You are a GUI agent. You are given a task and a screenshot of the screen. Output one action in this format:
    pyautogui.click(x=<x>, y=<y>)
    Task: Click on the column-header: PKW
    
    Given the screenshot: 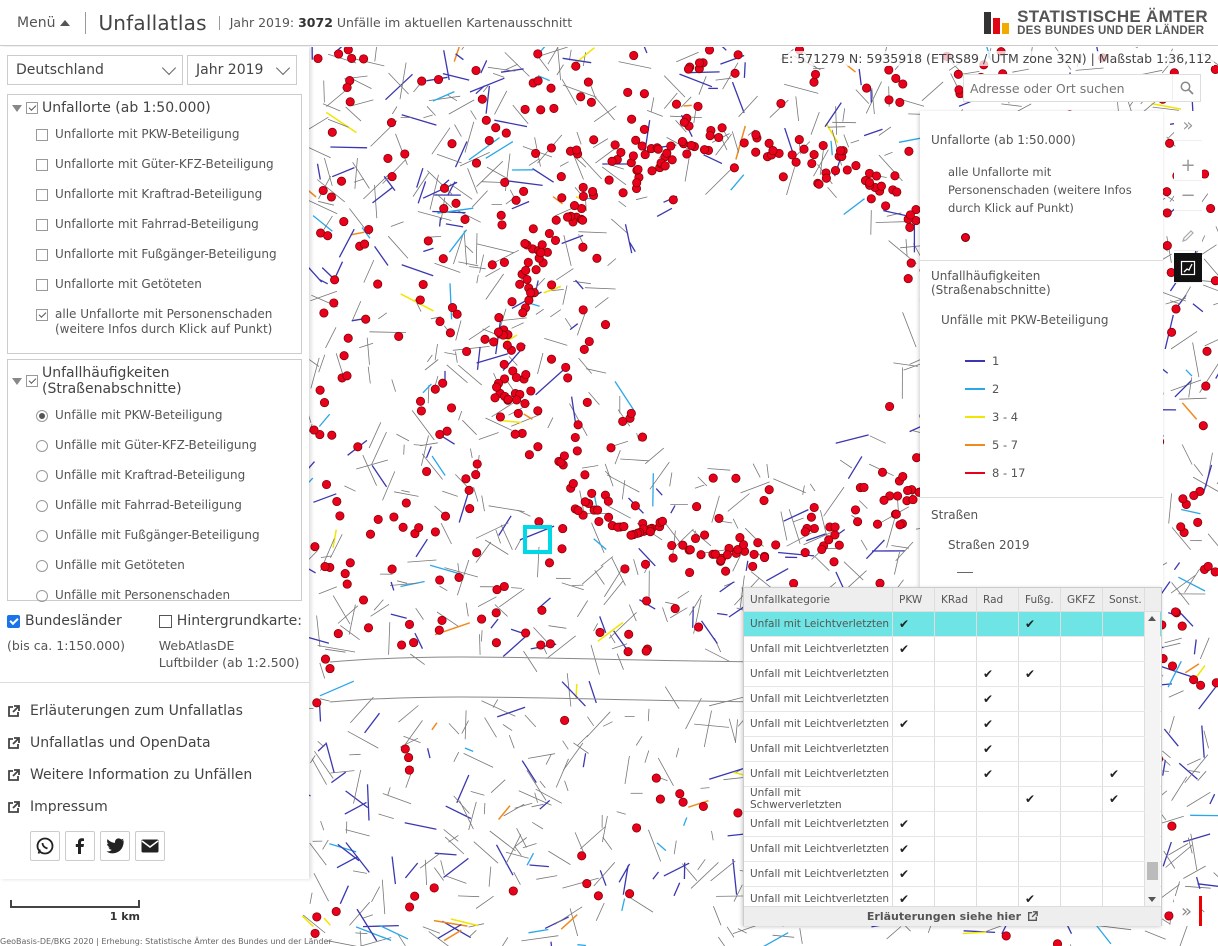 What is the action you would take?
    pyautogui.click(x=914, y=599)
    